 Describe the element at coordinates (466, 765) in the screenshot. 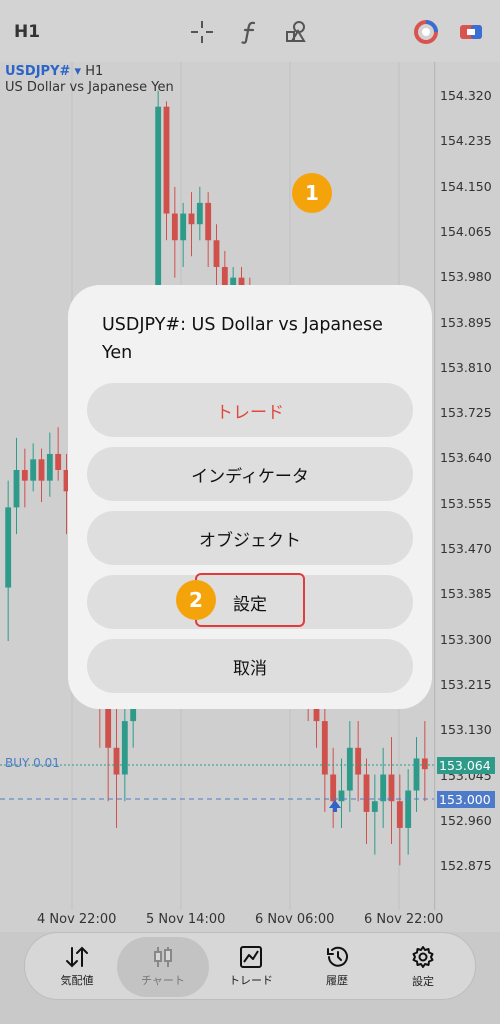

I see `current-price-tag: 153.064` at that location.